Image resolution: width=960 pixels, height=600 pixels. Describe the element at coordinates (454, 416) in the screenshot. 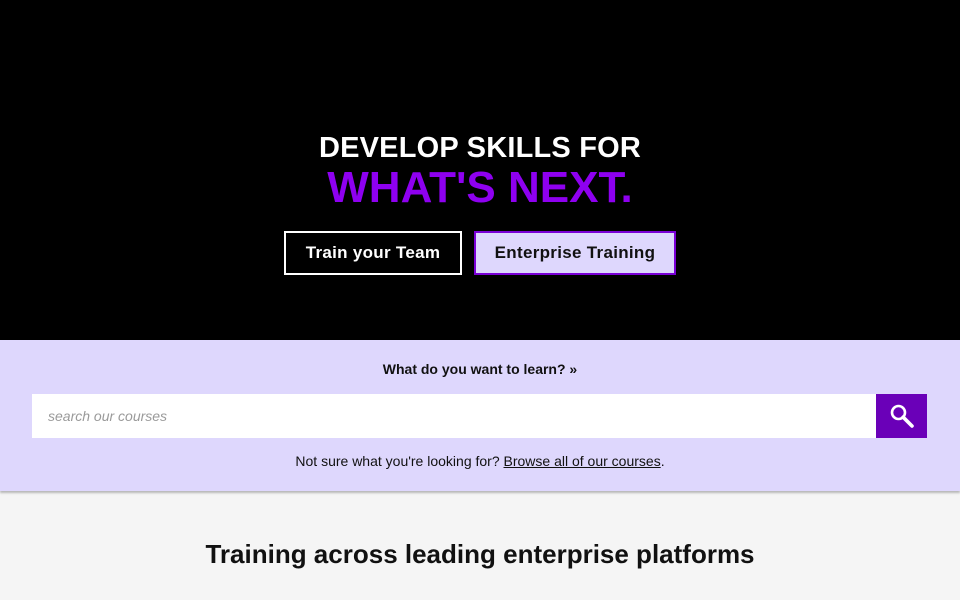

I see `course-search-input` at that location.